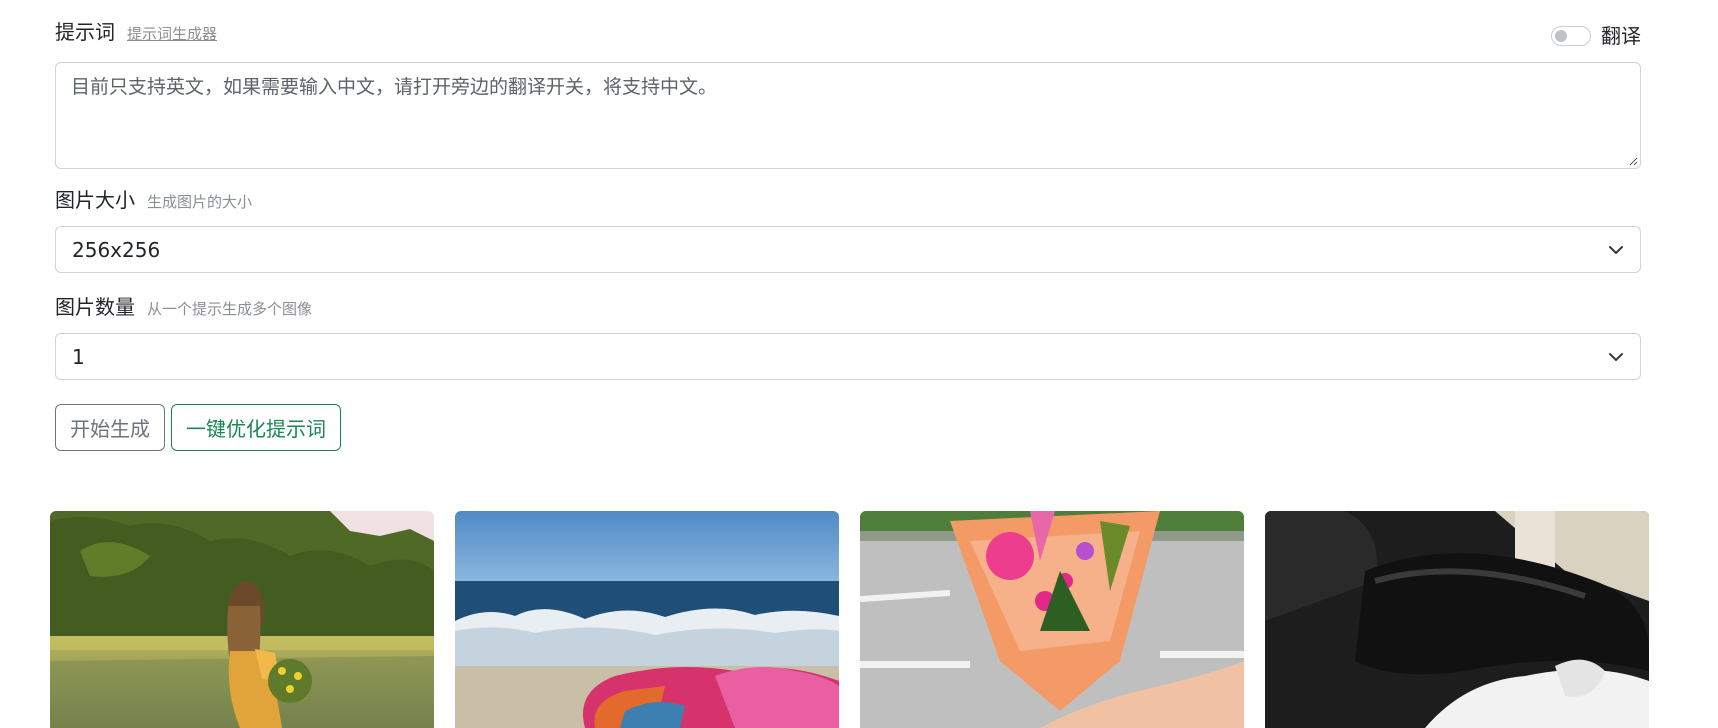 The height and width of the screenshot is (728, 1718). I want to click on beach-towel-image, so click(647, 619).